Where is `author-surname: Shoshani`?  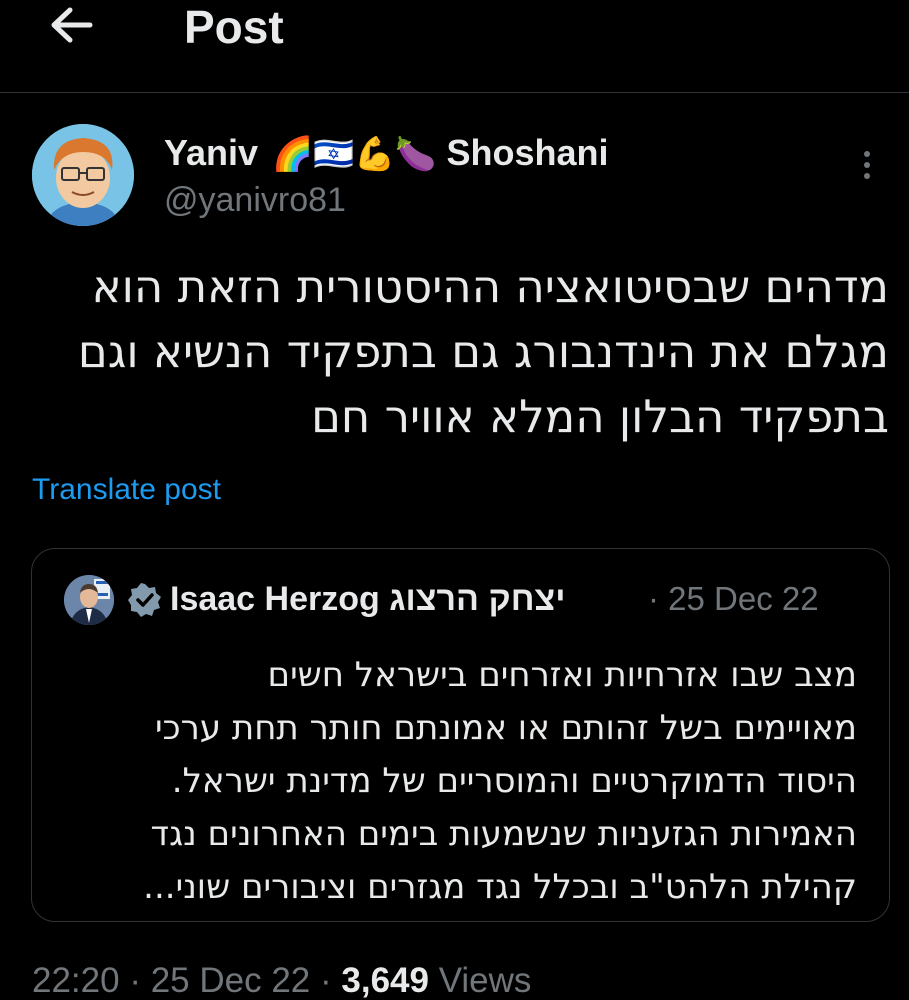
author-surname: Shoshani is located at coordinates (527, 152).